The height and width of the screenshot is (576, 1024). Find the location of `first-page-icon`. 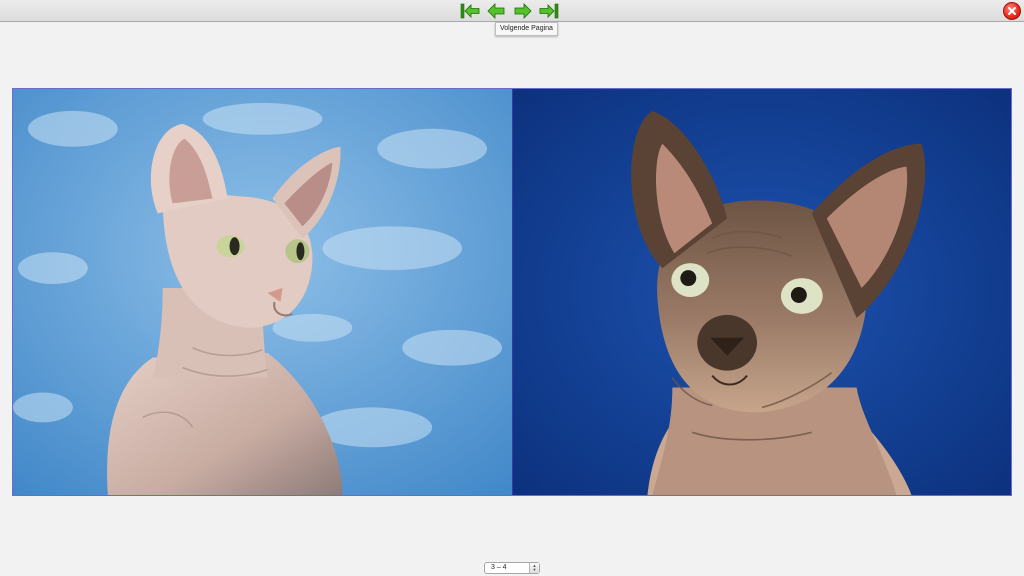

first-page-icon is located at coordinates (470, 10).